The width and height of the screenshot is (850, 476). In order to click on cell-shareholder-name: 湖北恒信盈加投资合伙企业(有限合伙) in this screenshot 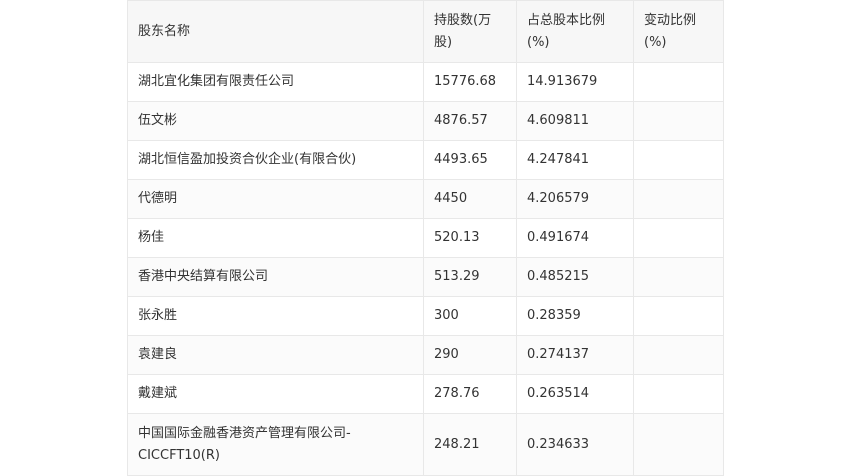, I will do `click(275, 160)`.